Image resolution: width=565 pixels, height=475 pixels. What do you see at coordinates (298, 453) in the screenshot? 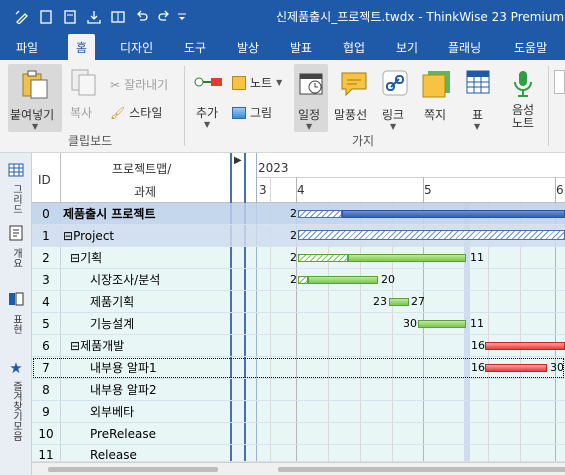
I see `table-row: 11 Release` at bounding box center [298, 453].